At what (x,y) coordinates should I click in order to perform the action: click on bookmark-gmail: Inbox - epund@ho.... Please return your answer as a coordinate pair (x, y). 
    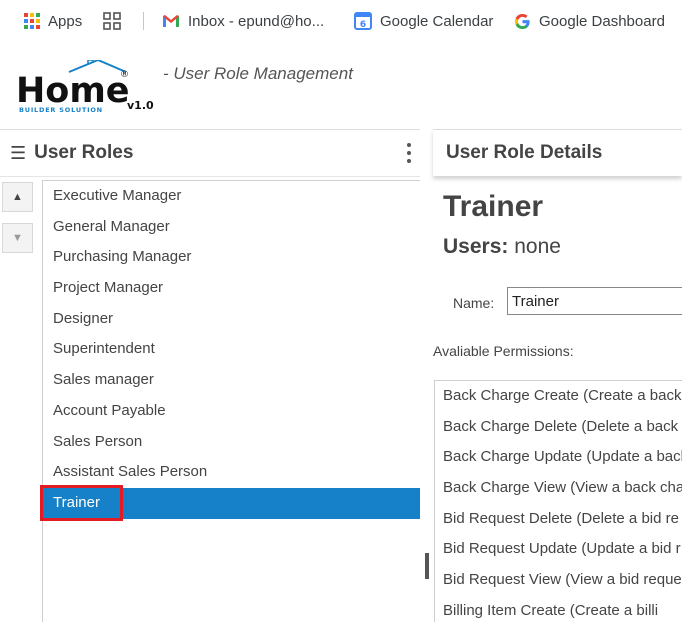
    Looking at the image, I should click on (243, 21).